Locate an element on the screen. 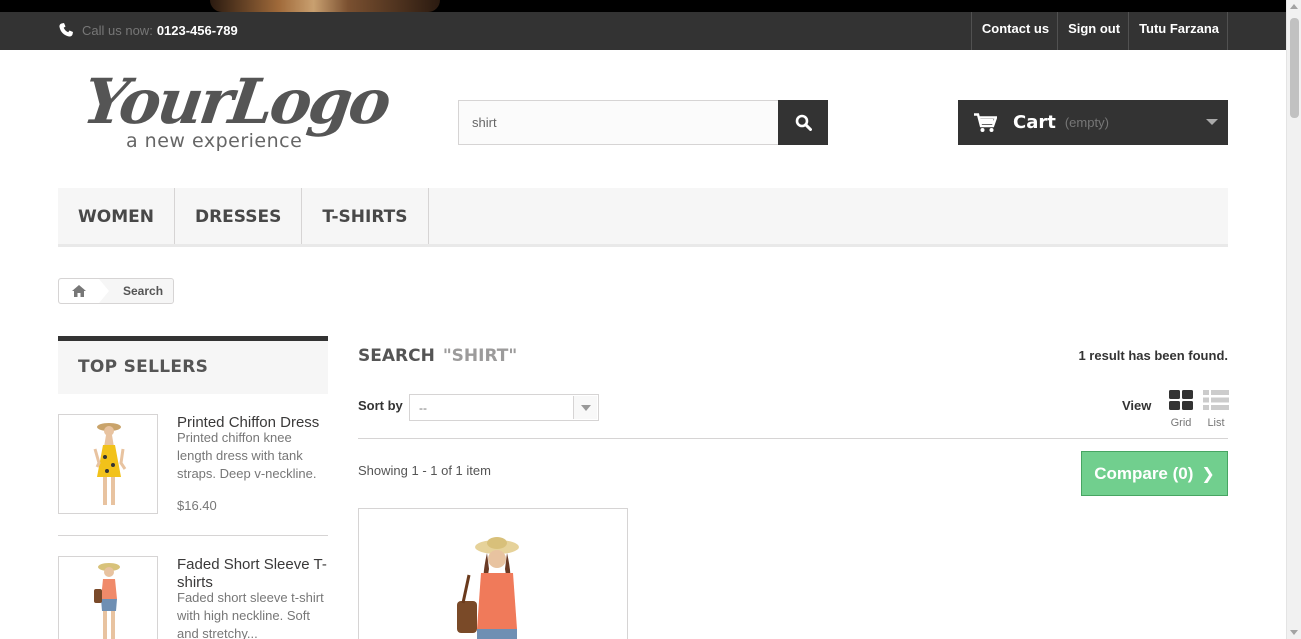  product-image is located at coordinates (488, 588).